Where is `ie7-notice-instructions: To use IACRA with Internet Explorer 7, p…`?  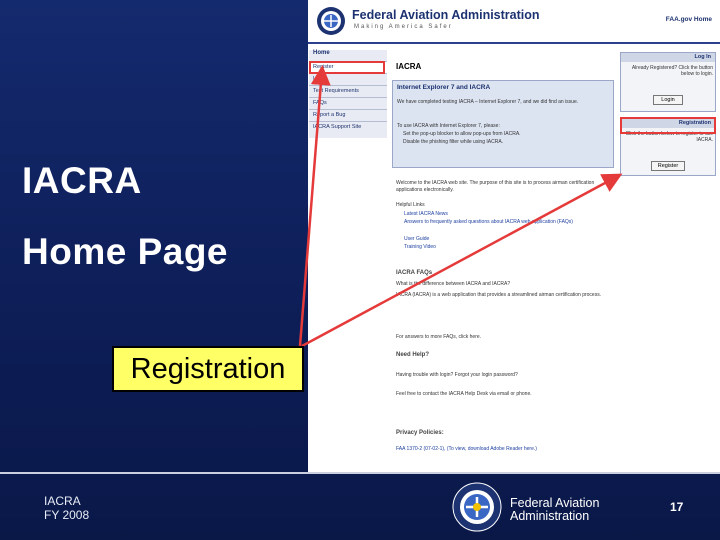
ie7-notice-instructions: To use IACRA with Internet Explorer 7, p… is located at coordinates (448, 126).